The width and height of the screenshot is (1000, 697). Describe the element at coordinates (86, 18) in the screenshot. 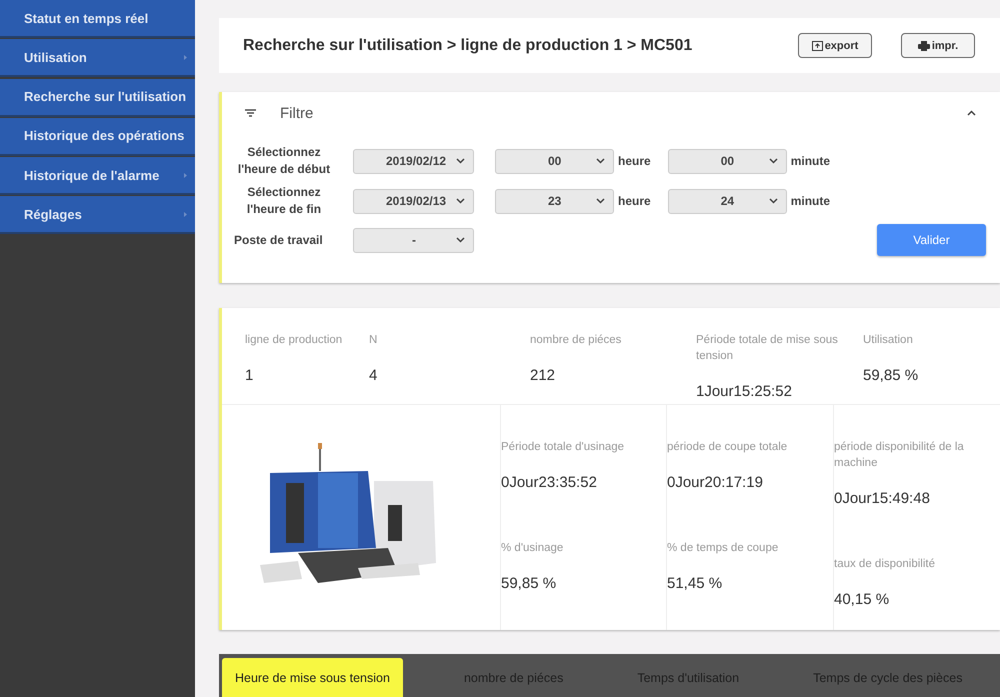

I see `sidebar-item-label: Statut en temps réel` at that location.